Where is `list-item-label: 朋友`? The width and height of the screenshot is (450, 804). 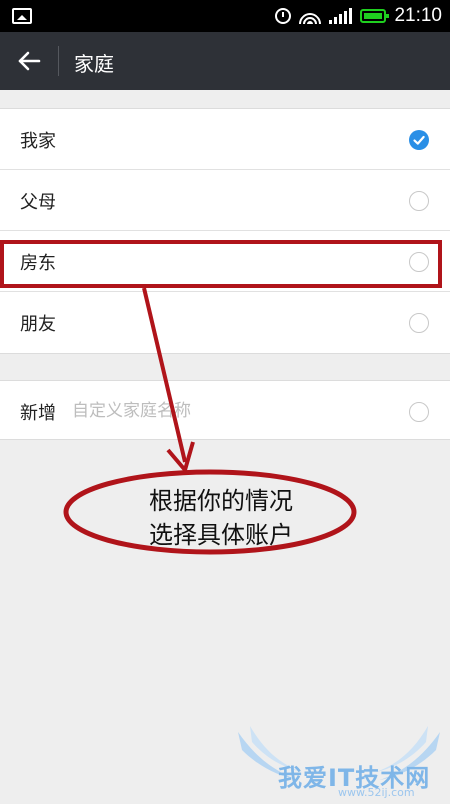 list-item-label: 朋友 is located at coordinates (38, 324).